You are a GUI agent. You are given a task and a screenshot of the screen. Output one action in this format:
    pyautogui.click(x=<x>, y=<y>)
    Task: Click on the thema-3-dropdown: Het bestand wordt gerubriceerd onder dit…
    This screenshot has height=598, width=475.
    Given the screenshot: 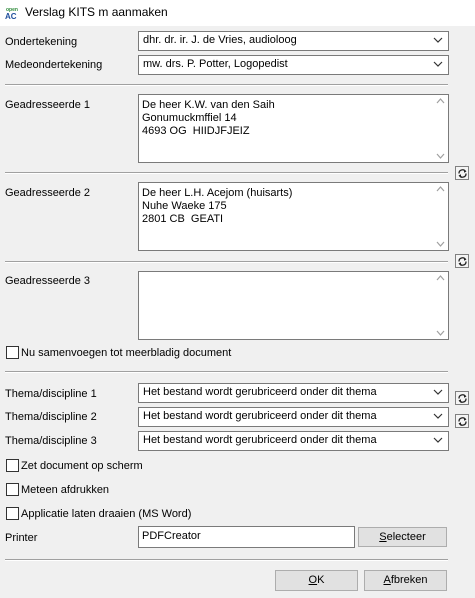 What is the action you would take?
    pyautogui.click(x=293, y=441)
    